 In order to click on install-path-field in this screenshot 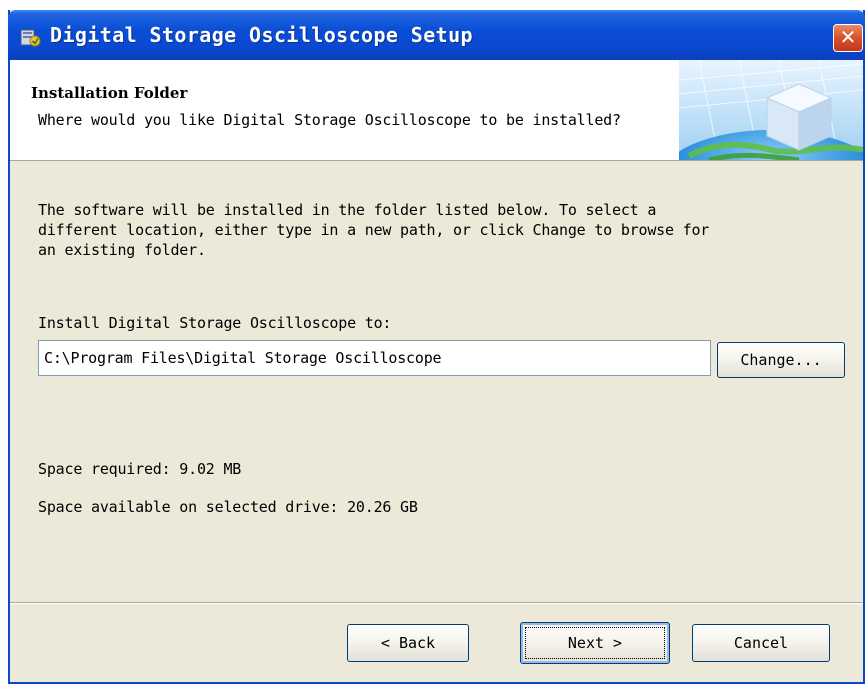, I will do `click(374, 358)`.